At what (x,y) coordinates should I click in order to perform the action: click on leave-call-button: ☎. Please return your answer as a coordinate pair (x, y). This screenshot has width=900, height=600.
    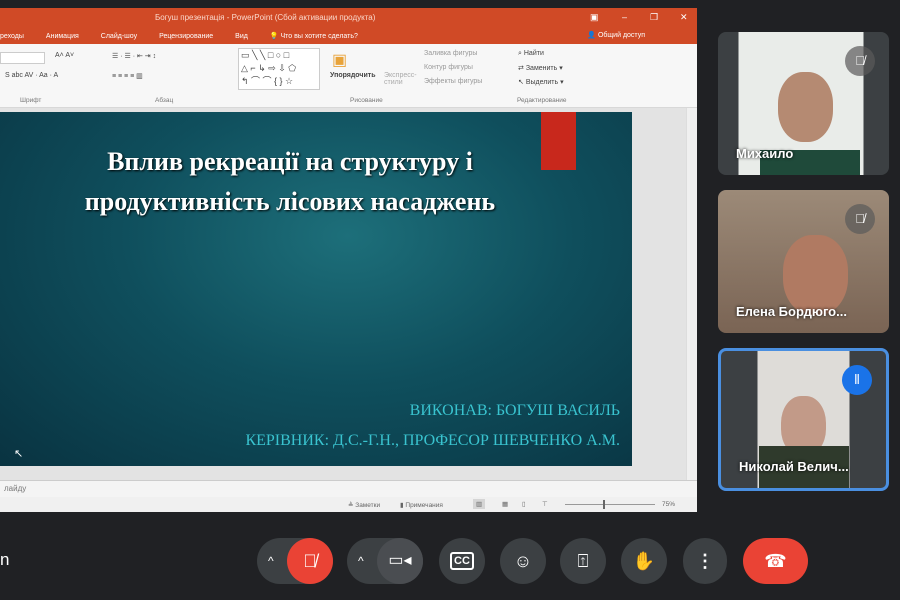
    Looking at the image, I should click on (775, 561).